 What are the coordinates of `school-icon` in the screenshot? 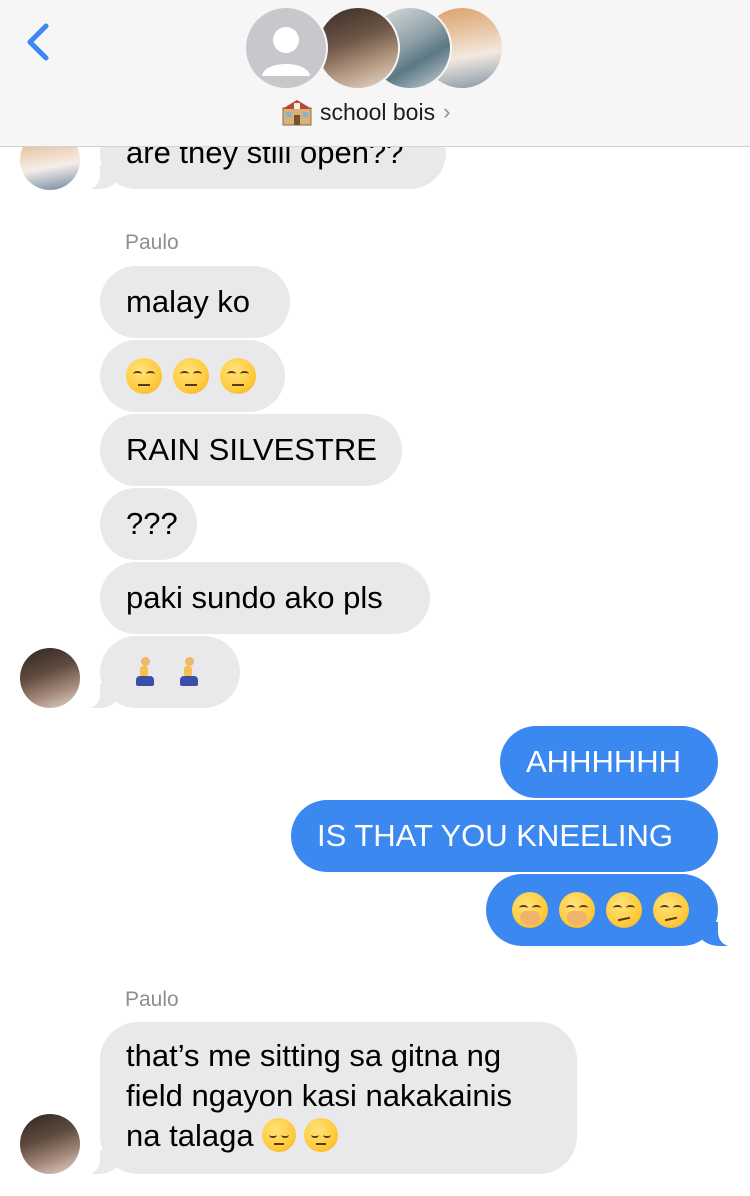 It's located at (297, 113).